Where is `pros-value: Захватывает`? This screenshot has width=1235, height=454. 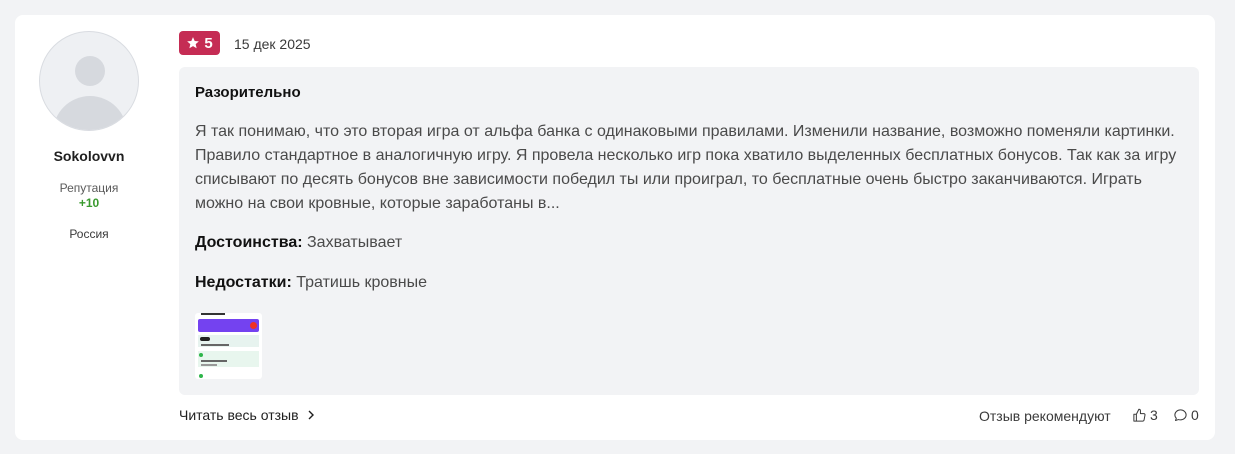 pros-value: Захватывает is located at coordinates (355, 242).